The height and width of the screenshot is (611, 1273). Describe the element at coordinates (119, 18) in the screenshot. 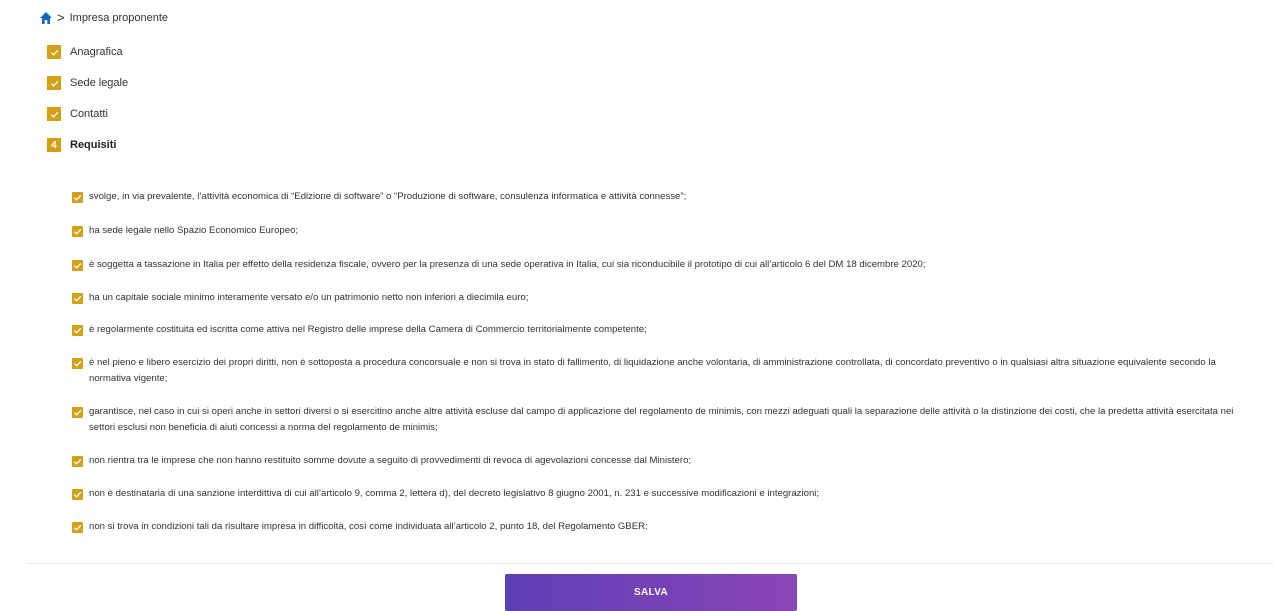

I see `breadcrumb-current: Impresa proponente` at that location.